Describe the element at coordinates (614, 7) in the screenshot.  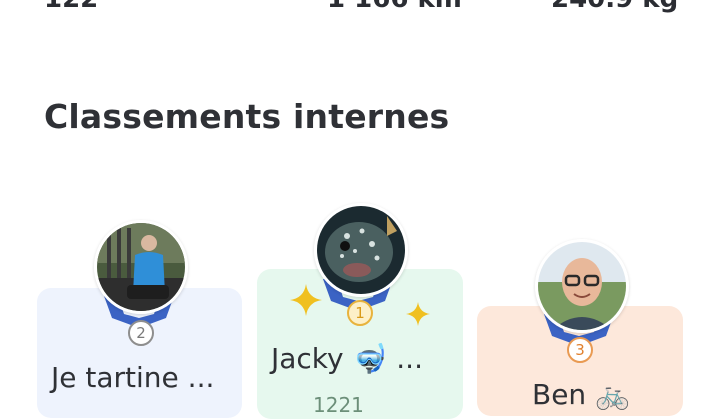
I see `stat-weight: 240.9 kg` at that location.